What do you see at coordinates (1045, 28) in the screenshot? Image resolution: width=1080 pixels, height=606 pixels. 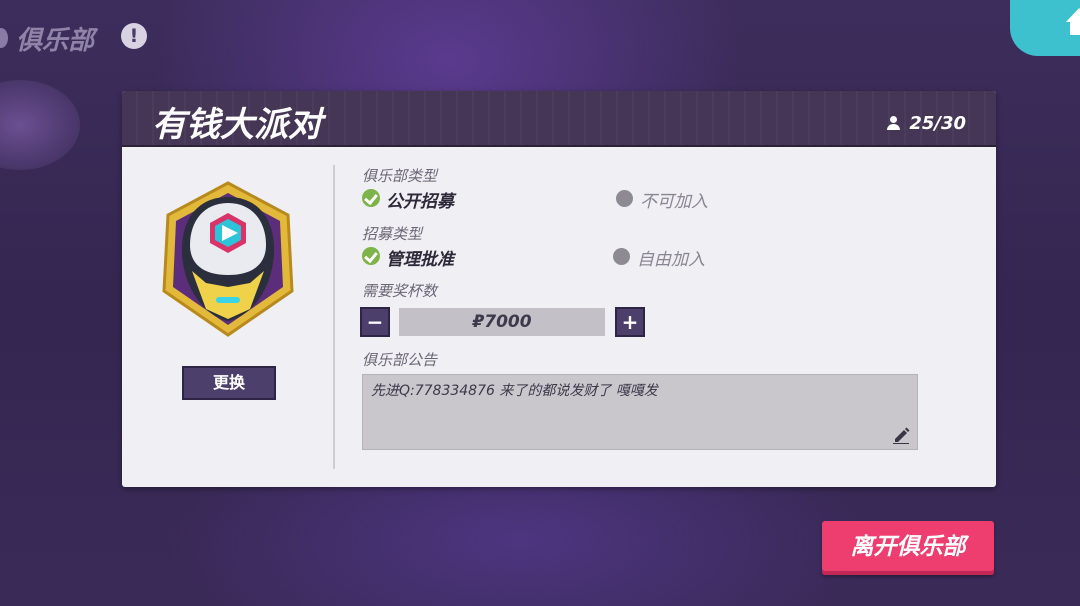 I see `home-button` at bounding box center [1045, 28].